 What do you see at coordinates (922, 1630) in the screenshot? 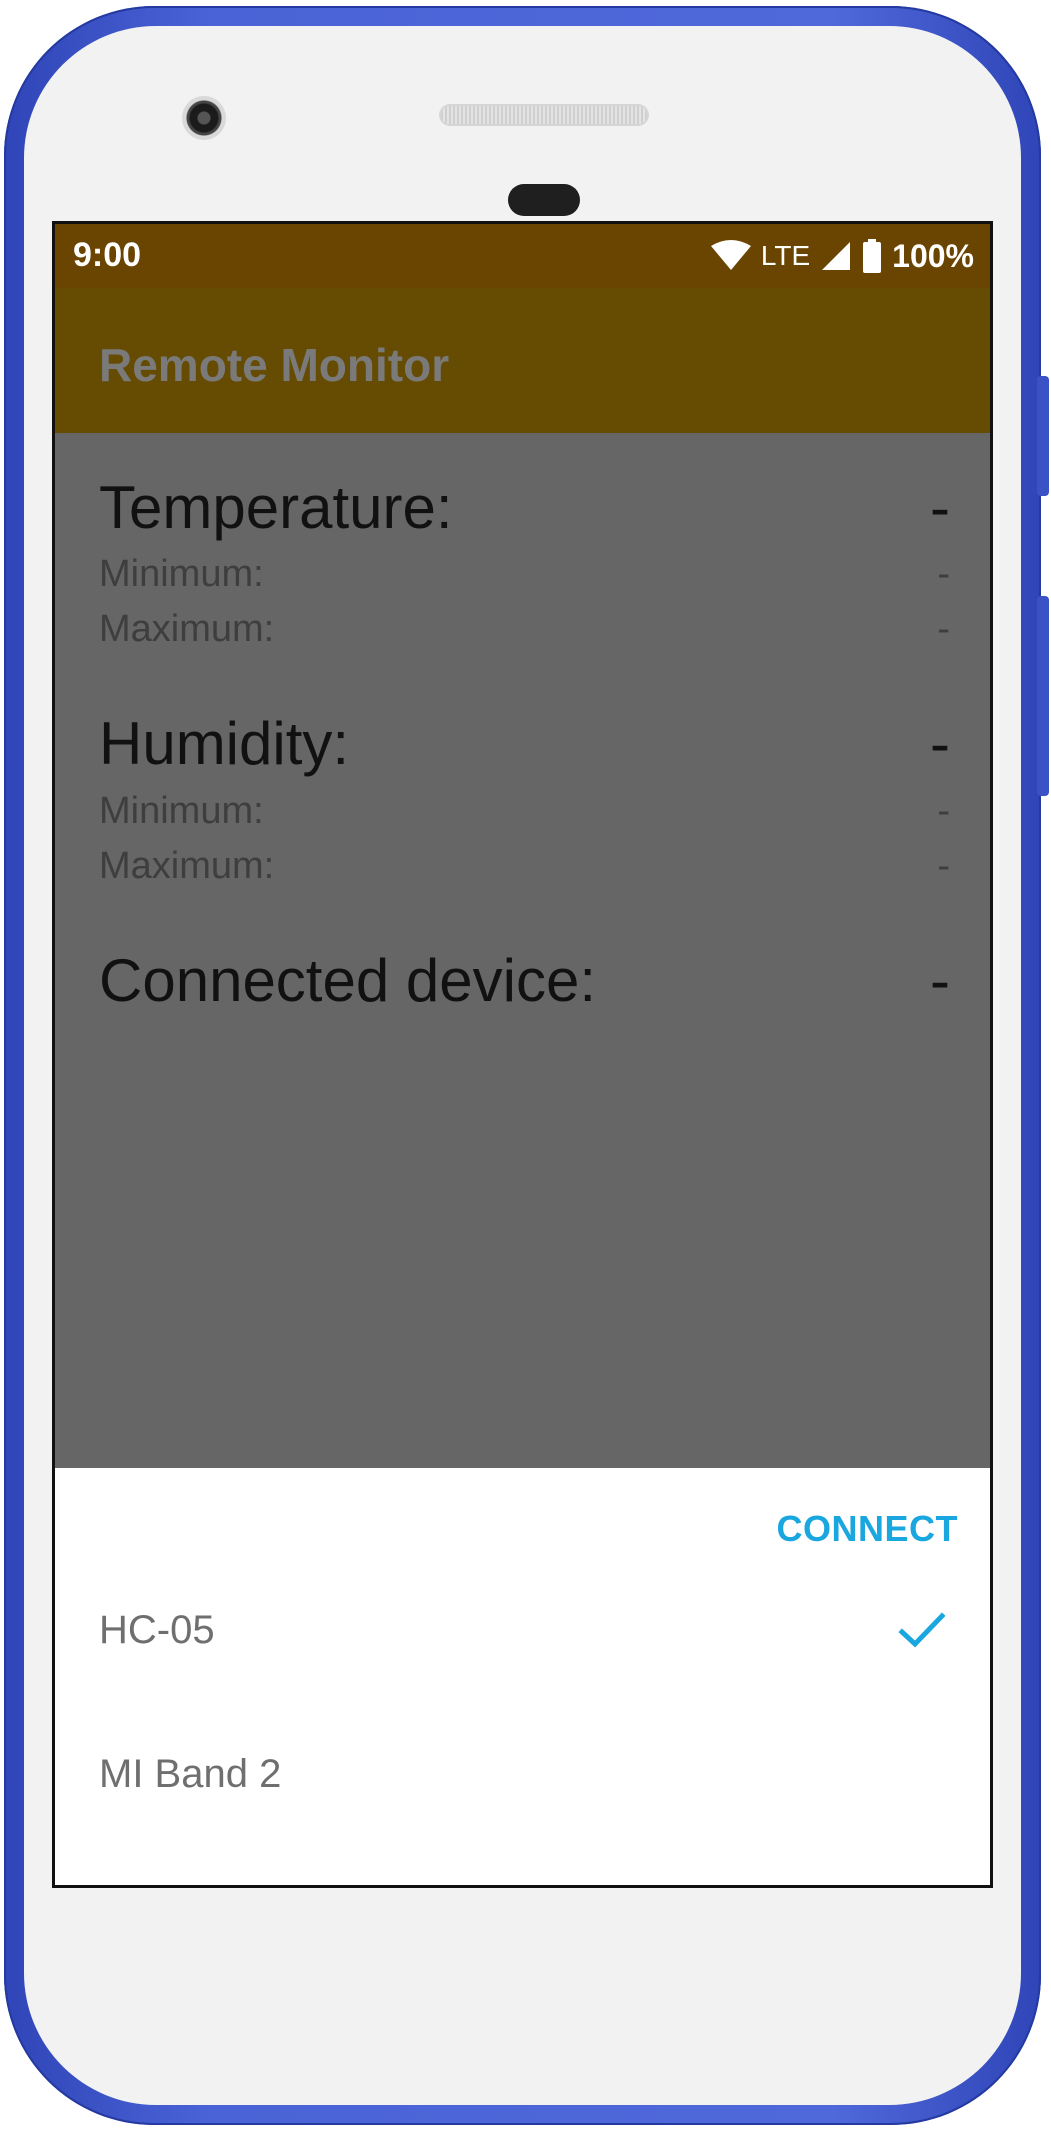
I see `checkmark-icon` at bounding box center [922, 1630].